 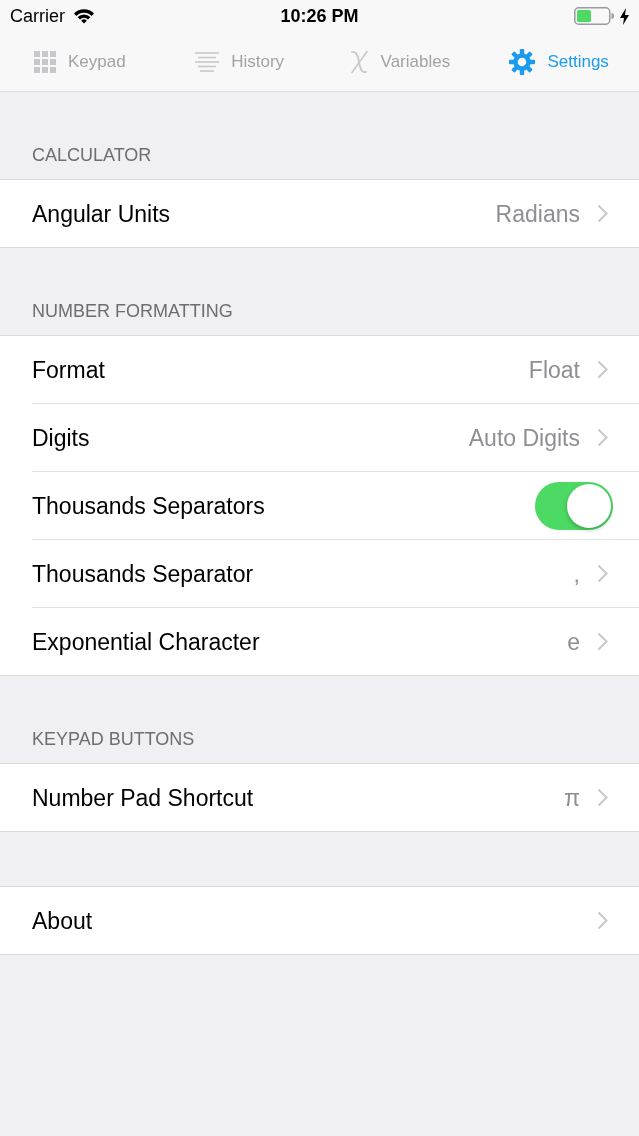 I want to click on row-label: Digits, so click(x=61, y=437).